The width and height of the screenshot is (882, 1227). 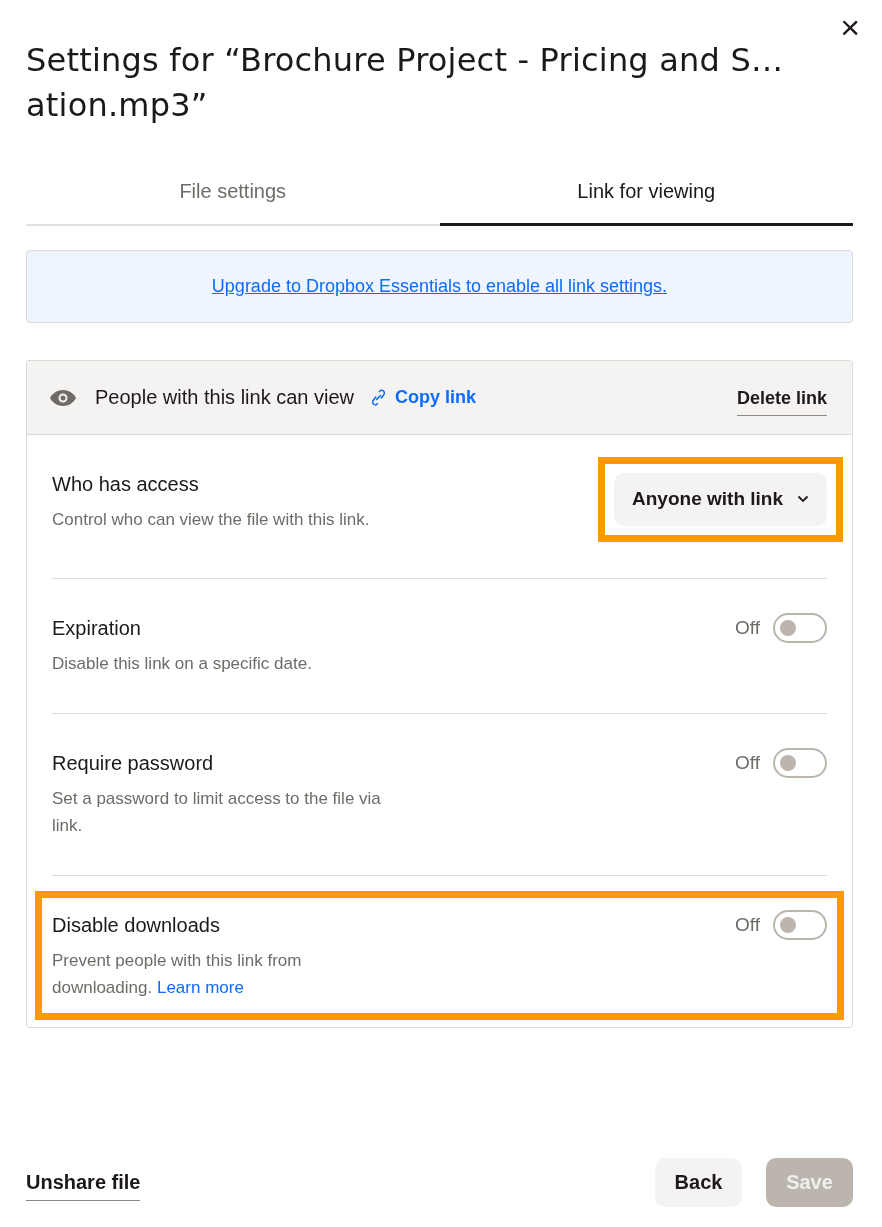 I want to click on setting-description: Disable this link on a specific date., so click(x=182, y=664).